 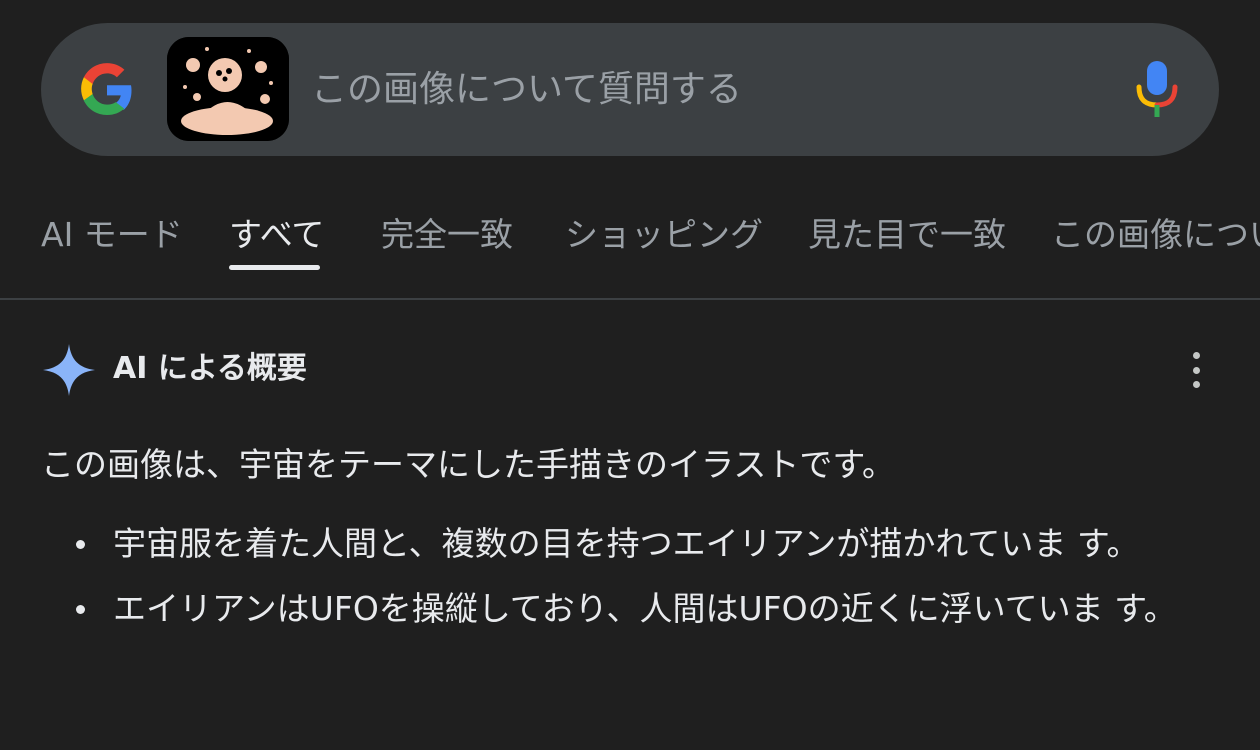 What do you see at coordinates (112, 235) in the screenshot?
I see `tab-ai-mode: AI モード` at bounding box center [112, 235].